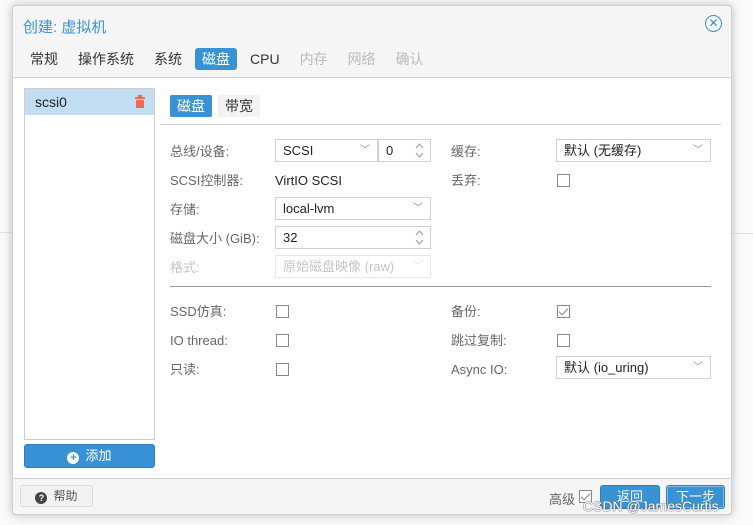 This screenshot has height=525, width=753. What do you see at coordinates (41, 498) in the screenshot?
I see `question-circle-icon: ?` at bounding box center [41, 498].